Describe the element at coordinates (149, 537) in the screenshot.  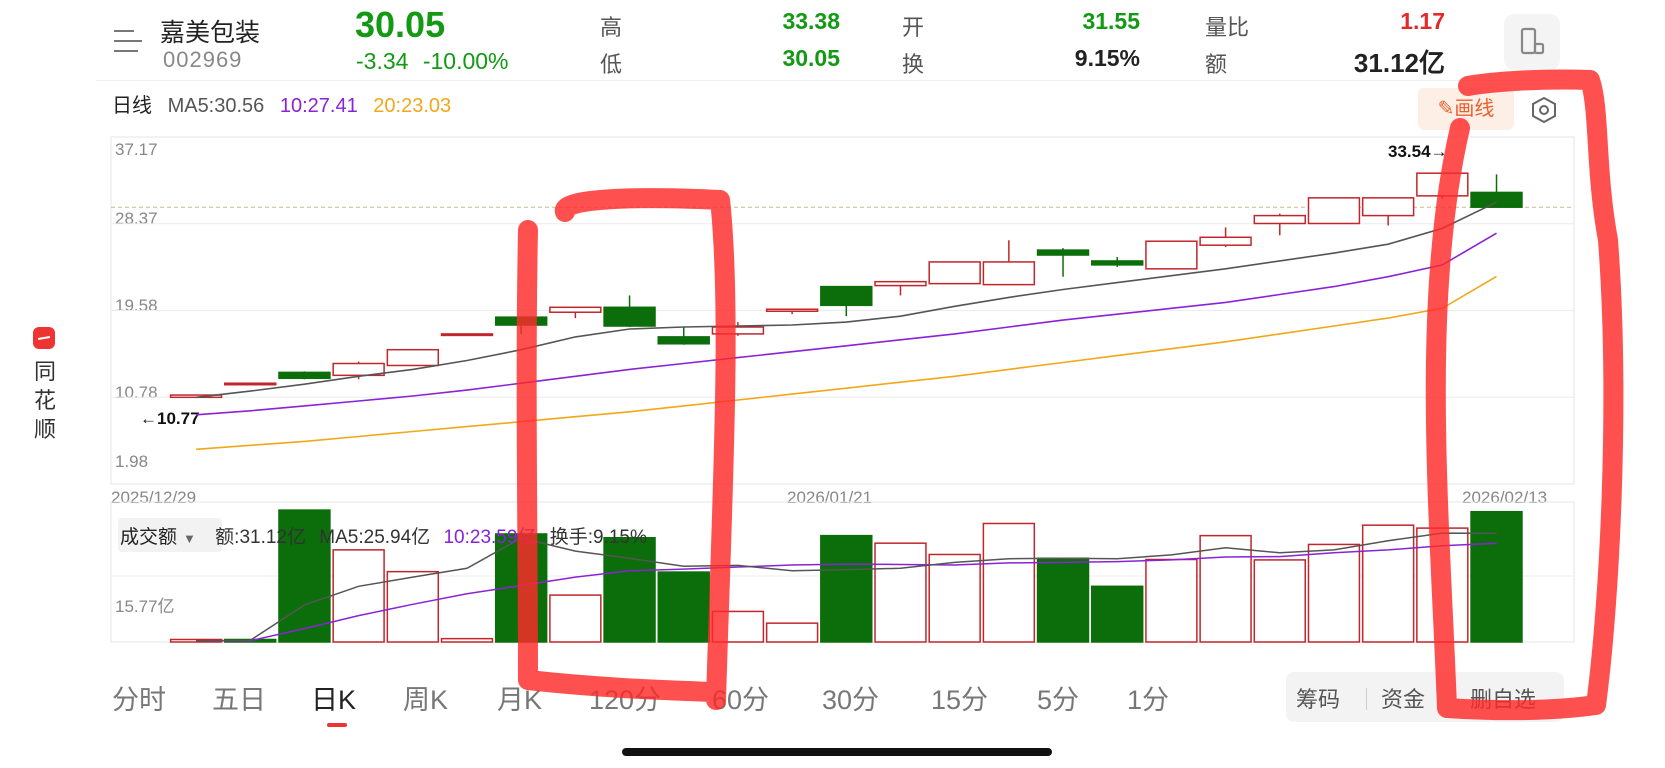
I see `volume-selector-label: 成交额` at that location.